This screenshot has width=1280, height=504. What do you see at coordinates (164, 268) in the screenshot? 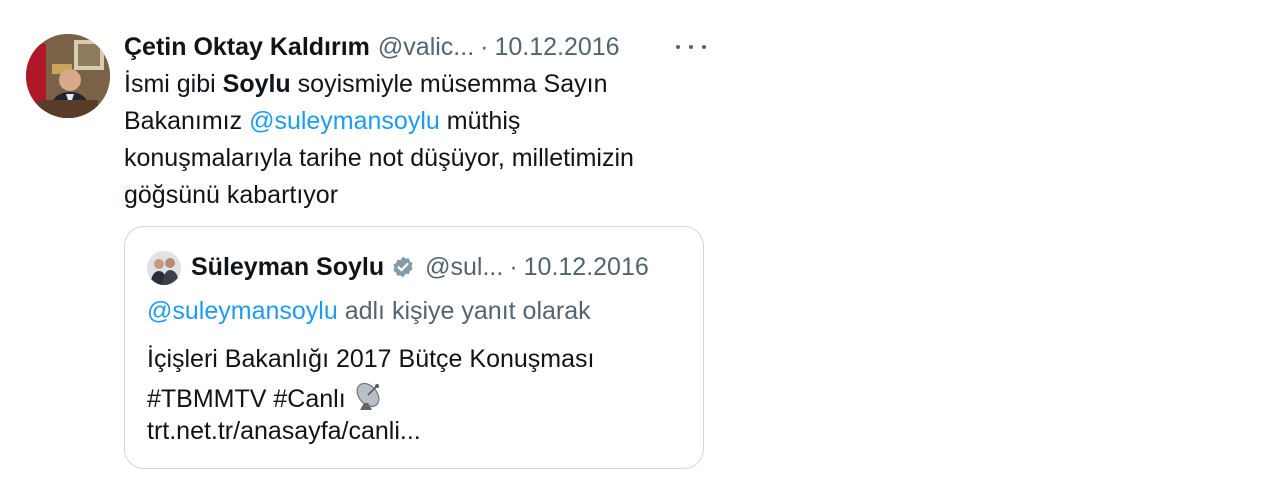
I see `quoted-author-avatar` at bounding box center [164, 268].